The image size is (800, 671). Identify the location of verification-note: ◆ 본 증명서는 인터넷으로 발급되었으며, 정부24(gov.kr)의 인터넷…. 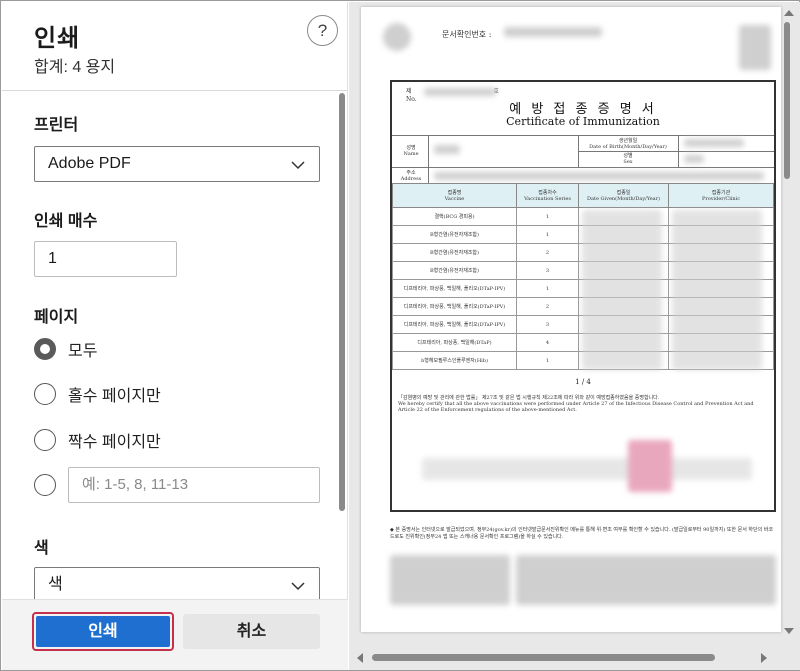
(581, 533).